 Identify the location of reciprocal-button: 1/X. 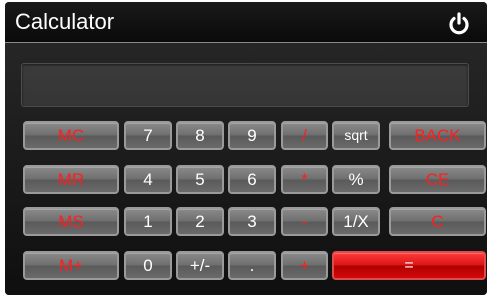
(356, 221).